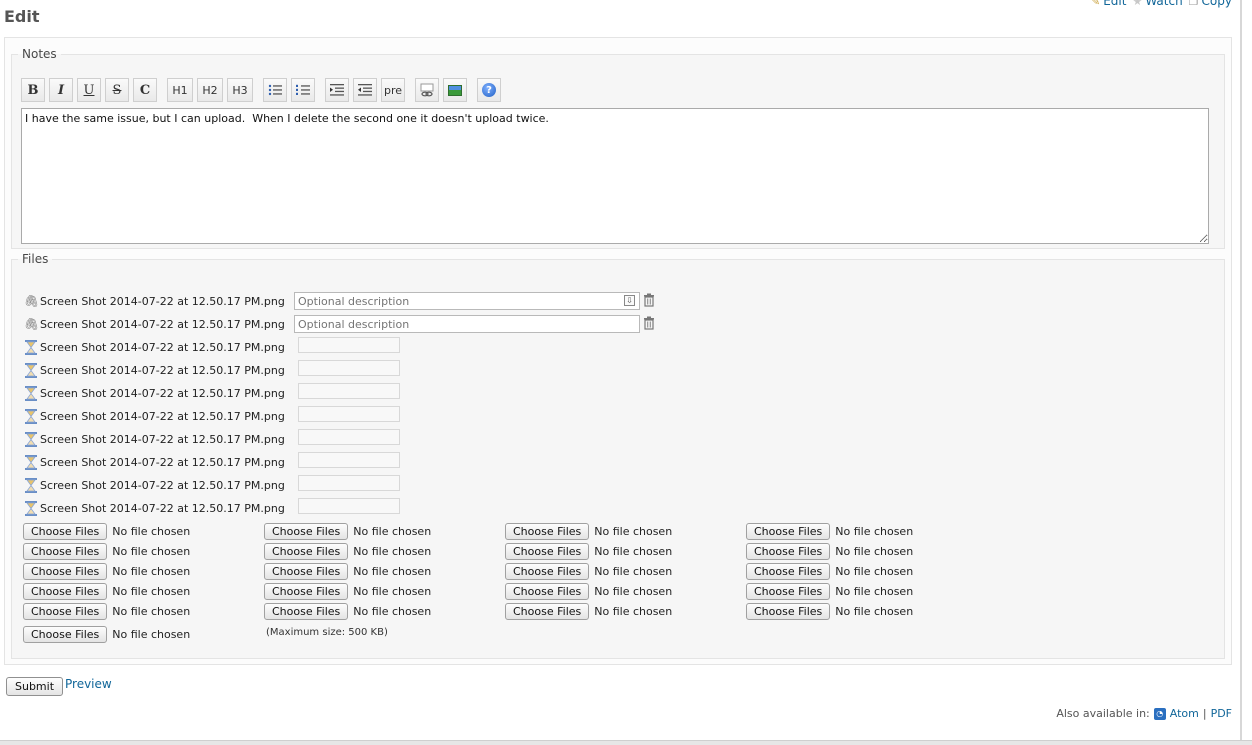 The height and width of the screenshot is (745, 1252). I want to click on outdent-button, so click(365, 90).